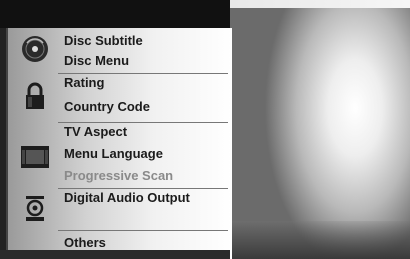 The width and height of the screenshot is (410, 259). What do you see at coordinates (118, 175) in the screenshot?
I see `menu-item-progressive-scan: Progressive Scan` at bounding box center [118, 175].